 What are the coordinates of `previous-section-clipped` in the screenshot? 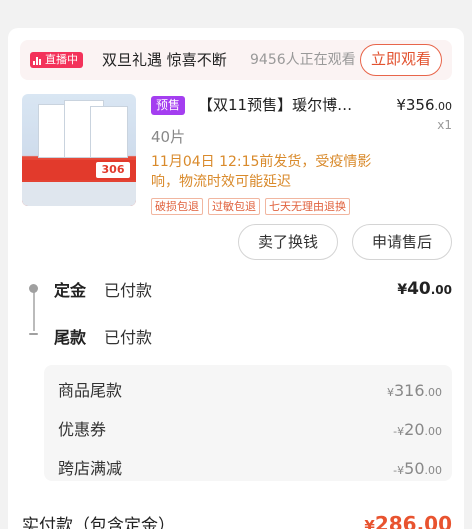 It's located at (236, 4).